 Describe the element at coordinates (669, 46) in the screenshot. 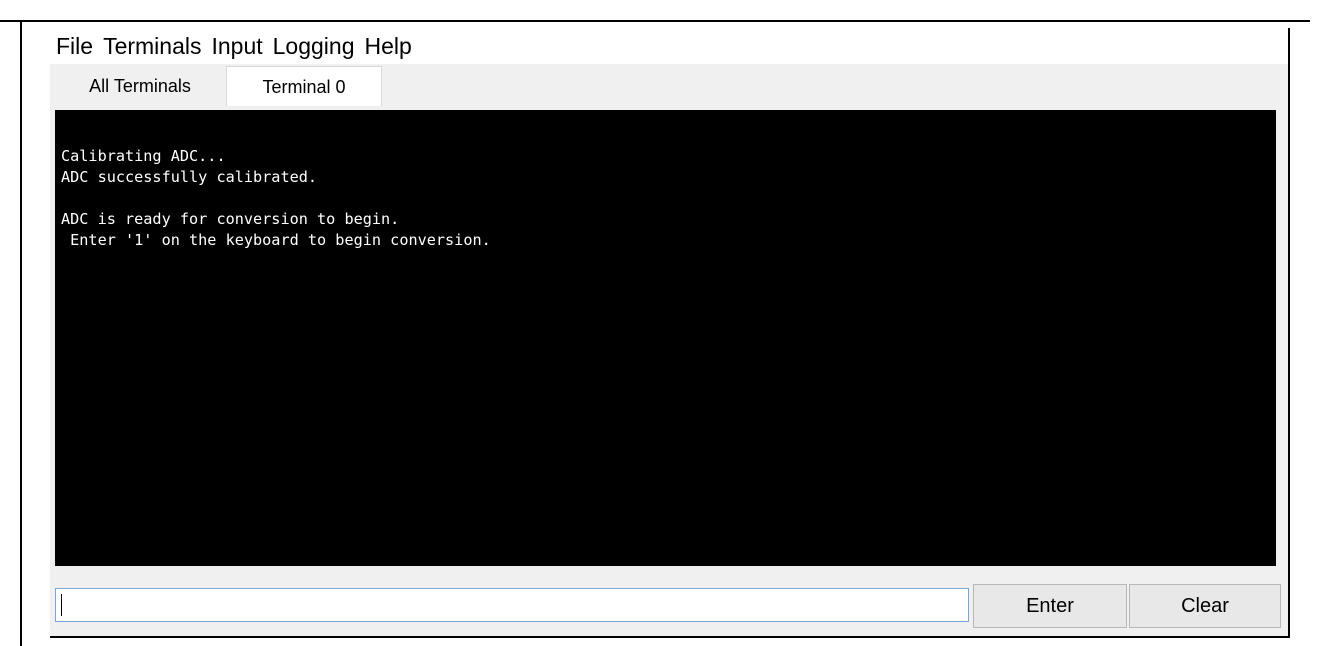

I see `menu-bar: File Terminals Input Logging Help` at that location.